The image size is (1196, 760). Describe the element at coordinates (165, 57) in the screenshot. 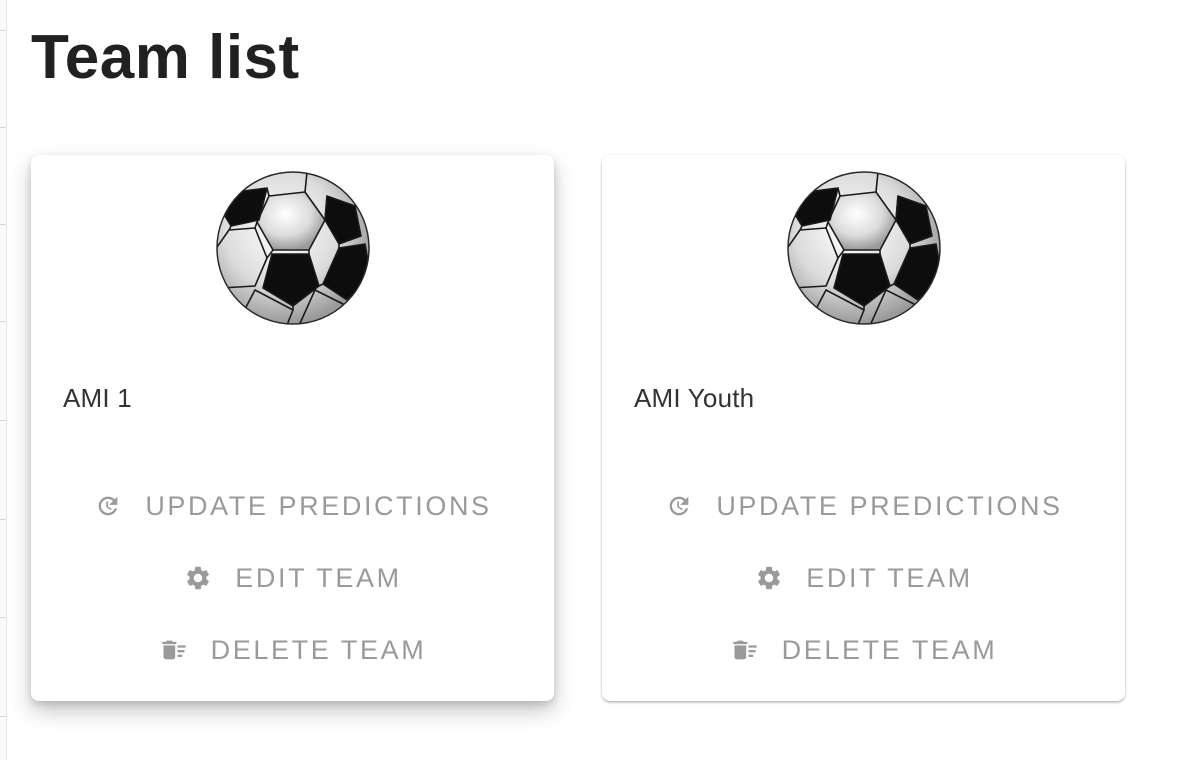

I see `page-title: Team list` at that location.